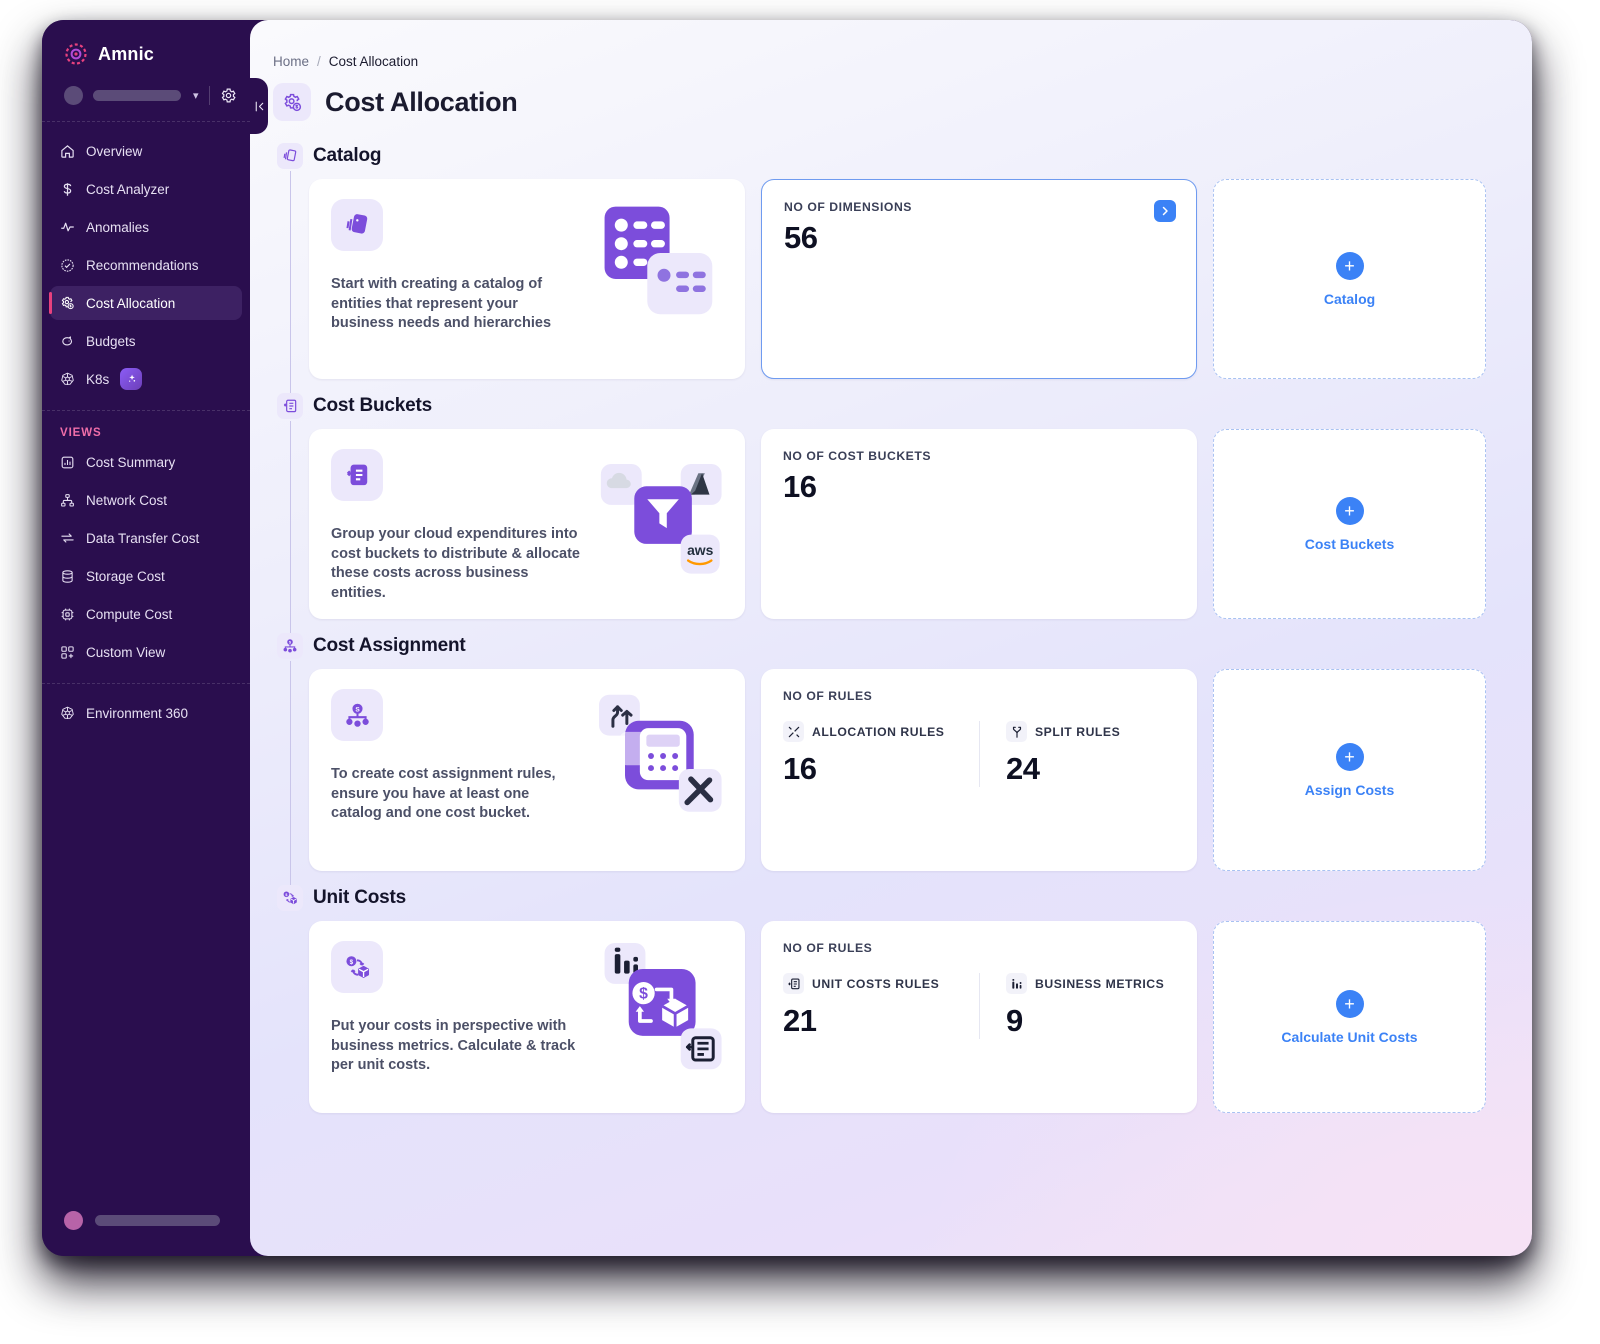 This screenshot has height=1344, width=1600. I want to click on assign-costs-card: + Assign Costs, so click(1349, 770).